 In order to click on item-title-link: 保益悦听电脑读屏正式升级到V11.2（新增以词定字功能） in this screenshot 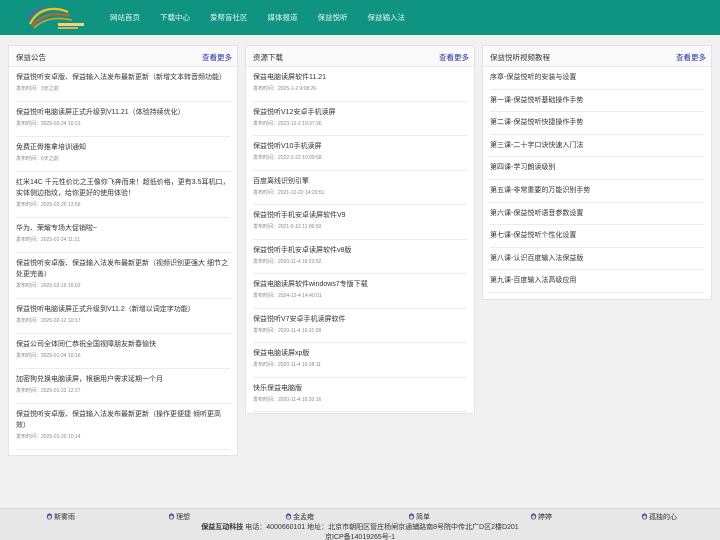, I will do `click(123, 309)`.